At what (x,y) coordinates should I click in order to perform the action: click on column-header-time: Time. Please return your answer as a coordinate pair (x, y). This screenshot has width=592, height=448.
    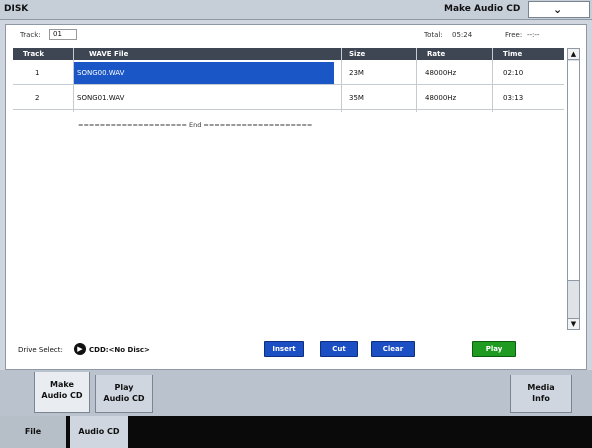
    Looking at the image, I should click on (513, 54).